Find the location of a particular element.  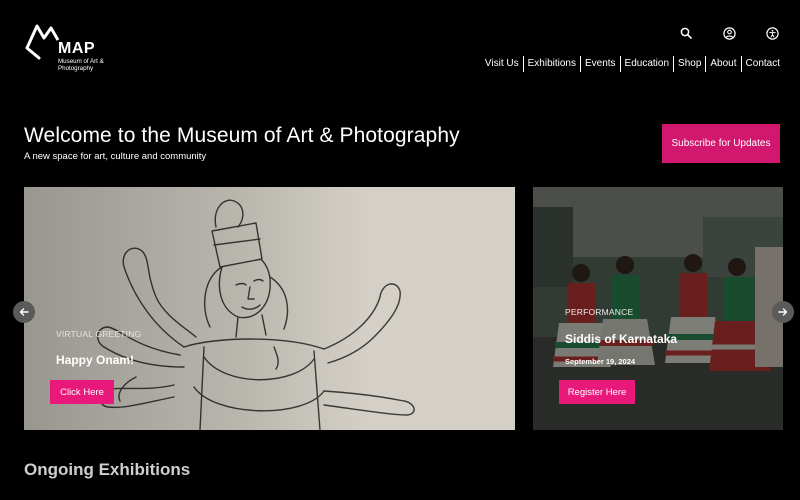

nav-events: Events is located at coordinates (600, 64).